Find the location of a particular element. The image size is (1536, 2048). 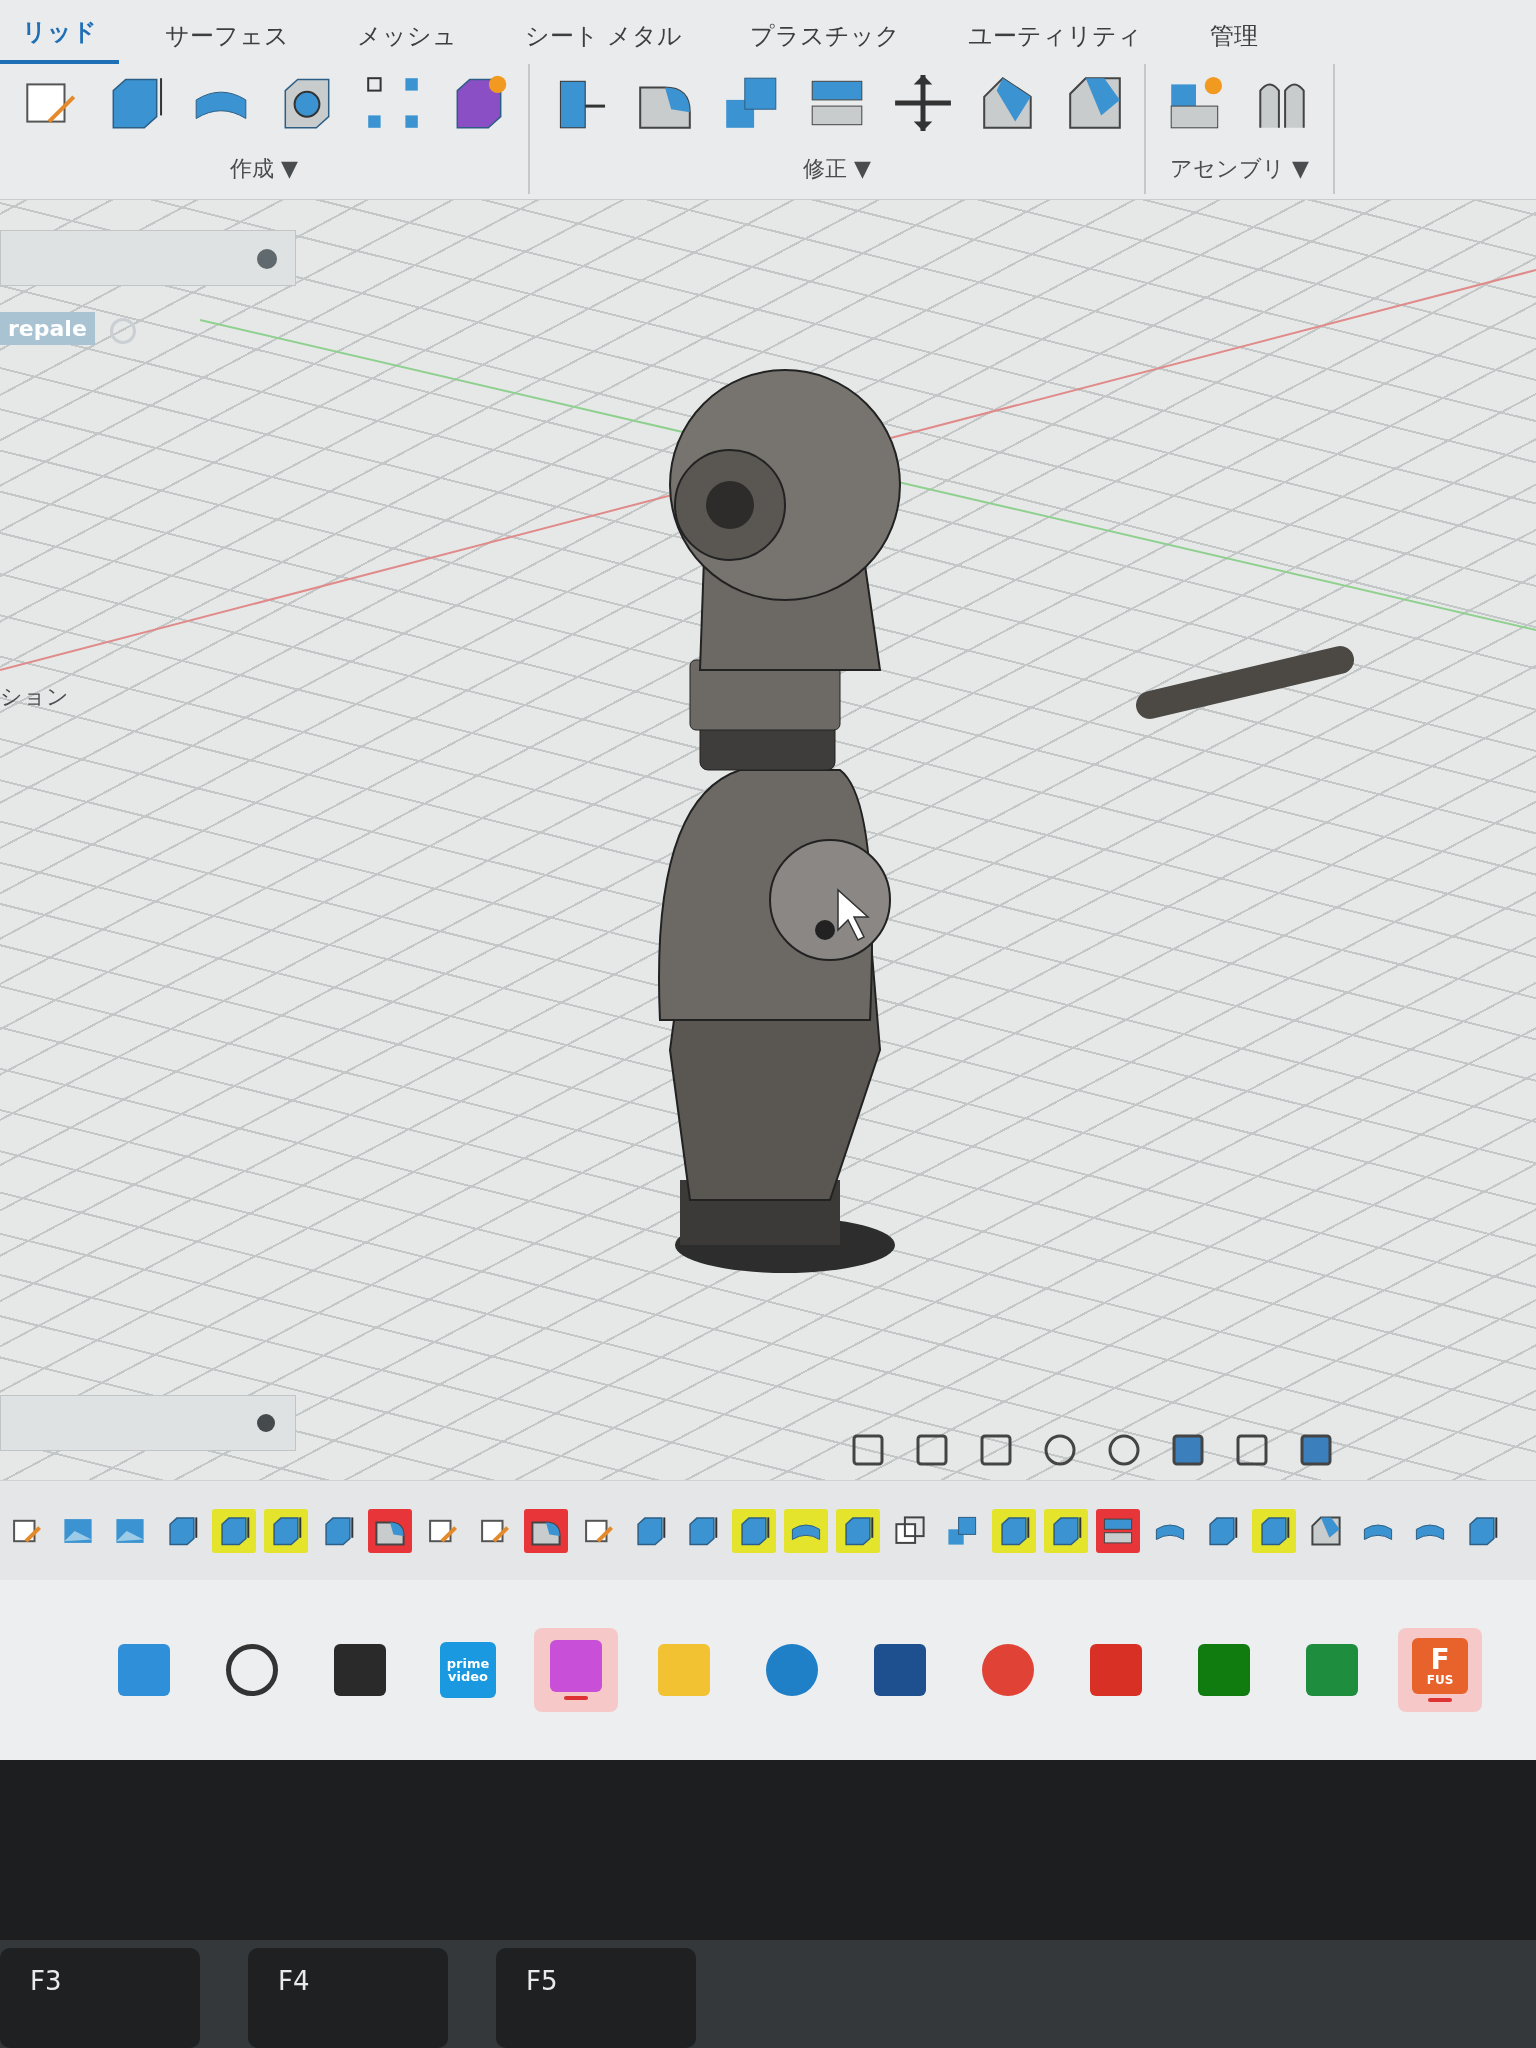

add-icon is located at coordinates (266, 1423).